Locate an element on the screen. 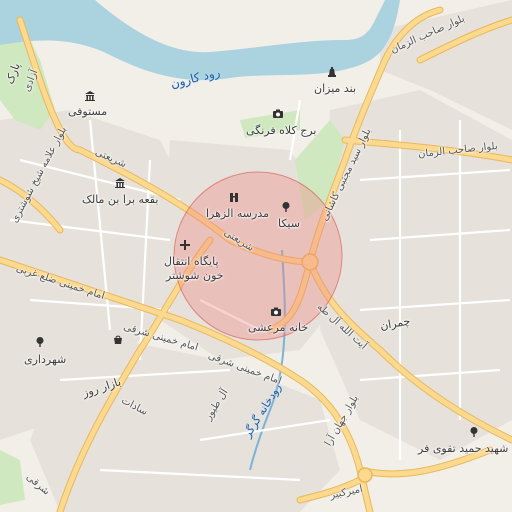 This screenshot has height=512, width=512. place-label-taghavi: شهید حمید تقوی فر is located at coordinates (463, 448).